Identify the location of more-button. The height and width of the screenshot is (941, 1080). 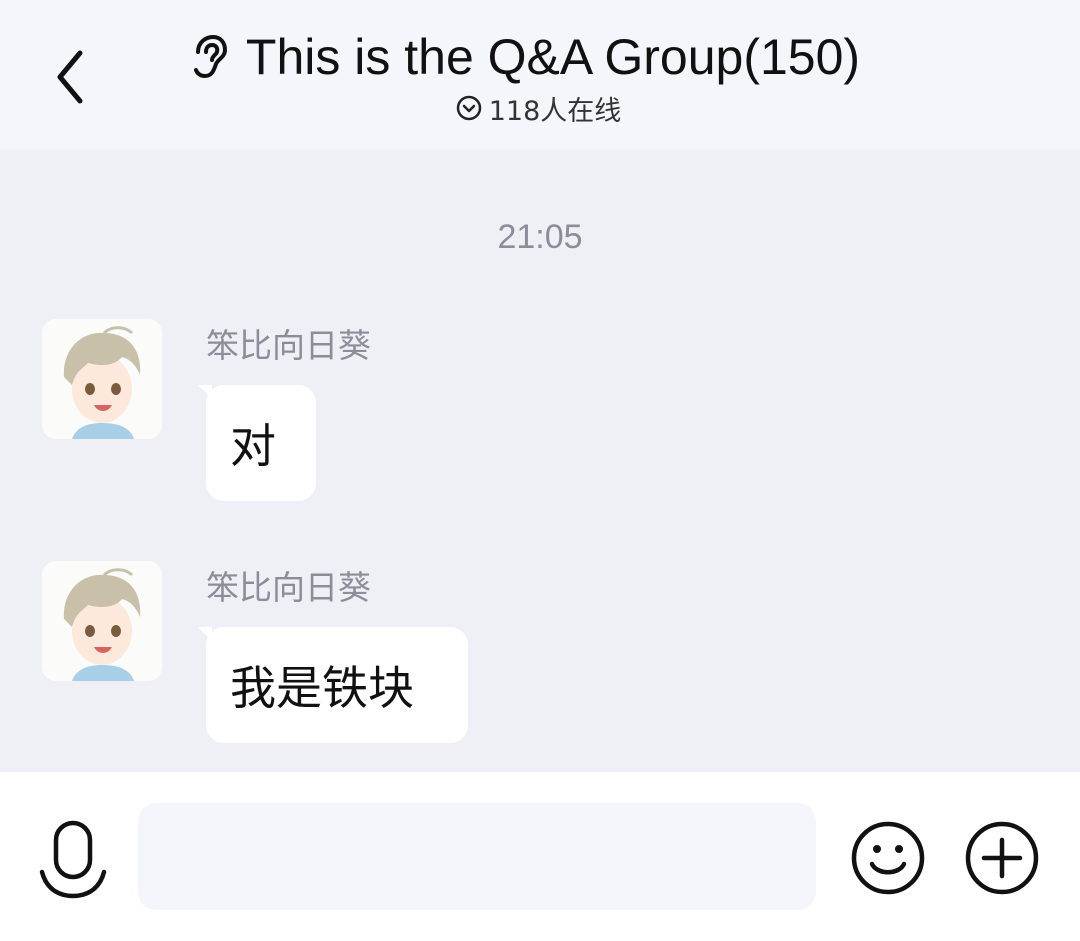
(1002, 858).